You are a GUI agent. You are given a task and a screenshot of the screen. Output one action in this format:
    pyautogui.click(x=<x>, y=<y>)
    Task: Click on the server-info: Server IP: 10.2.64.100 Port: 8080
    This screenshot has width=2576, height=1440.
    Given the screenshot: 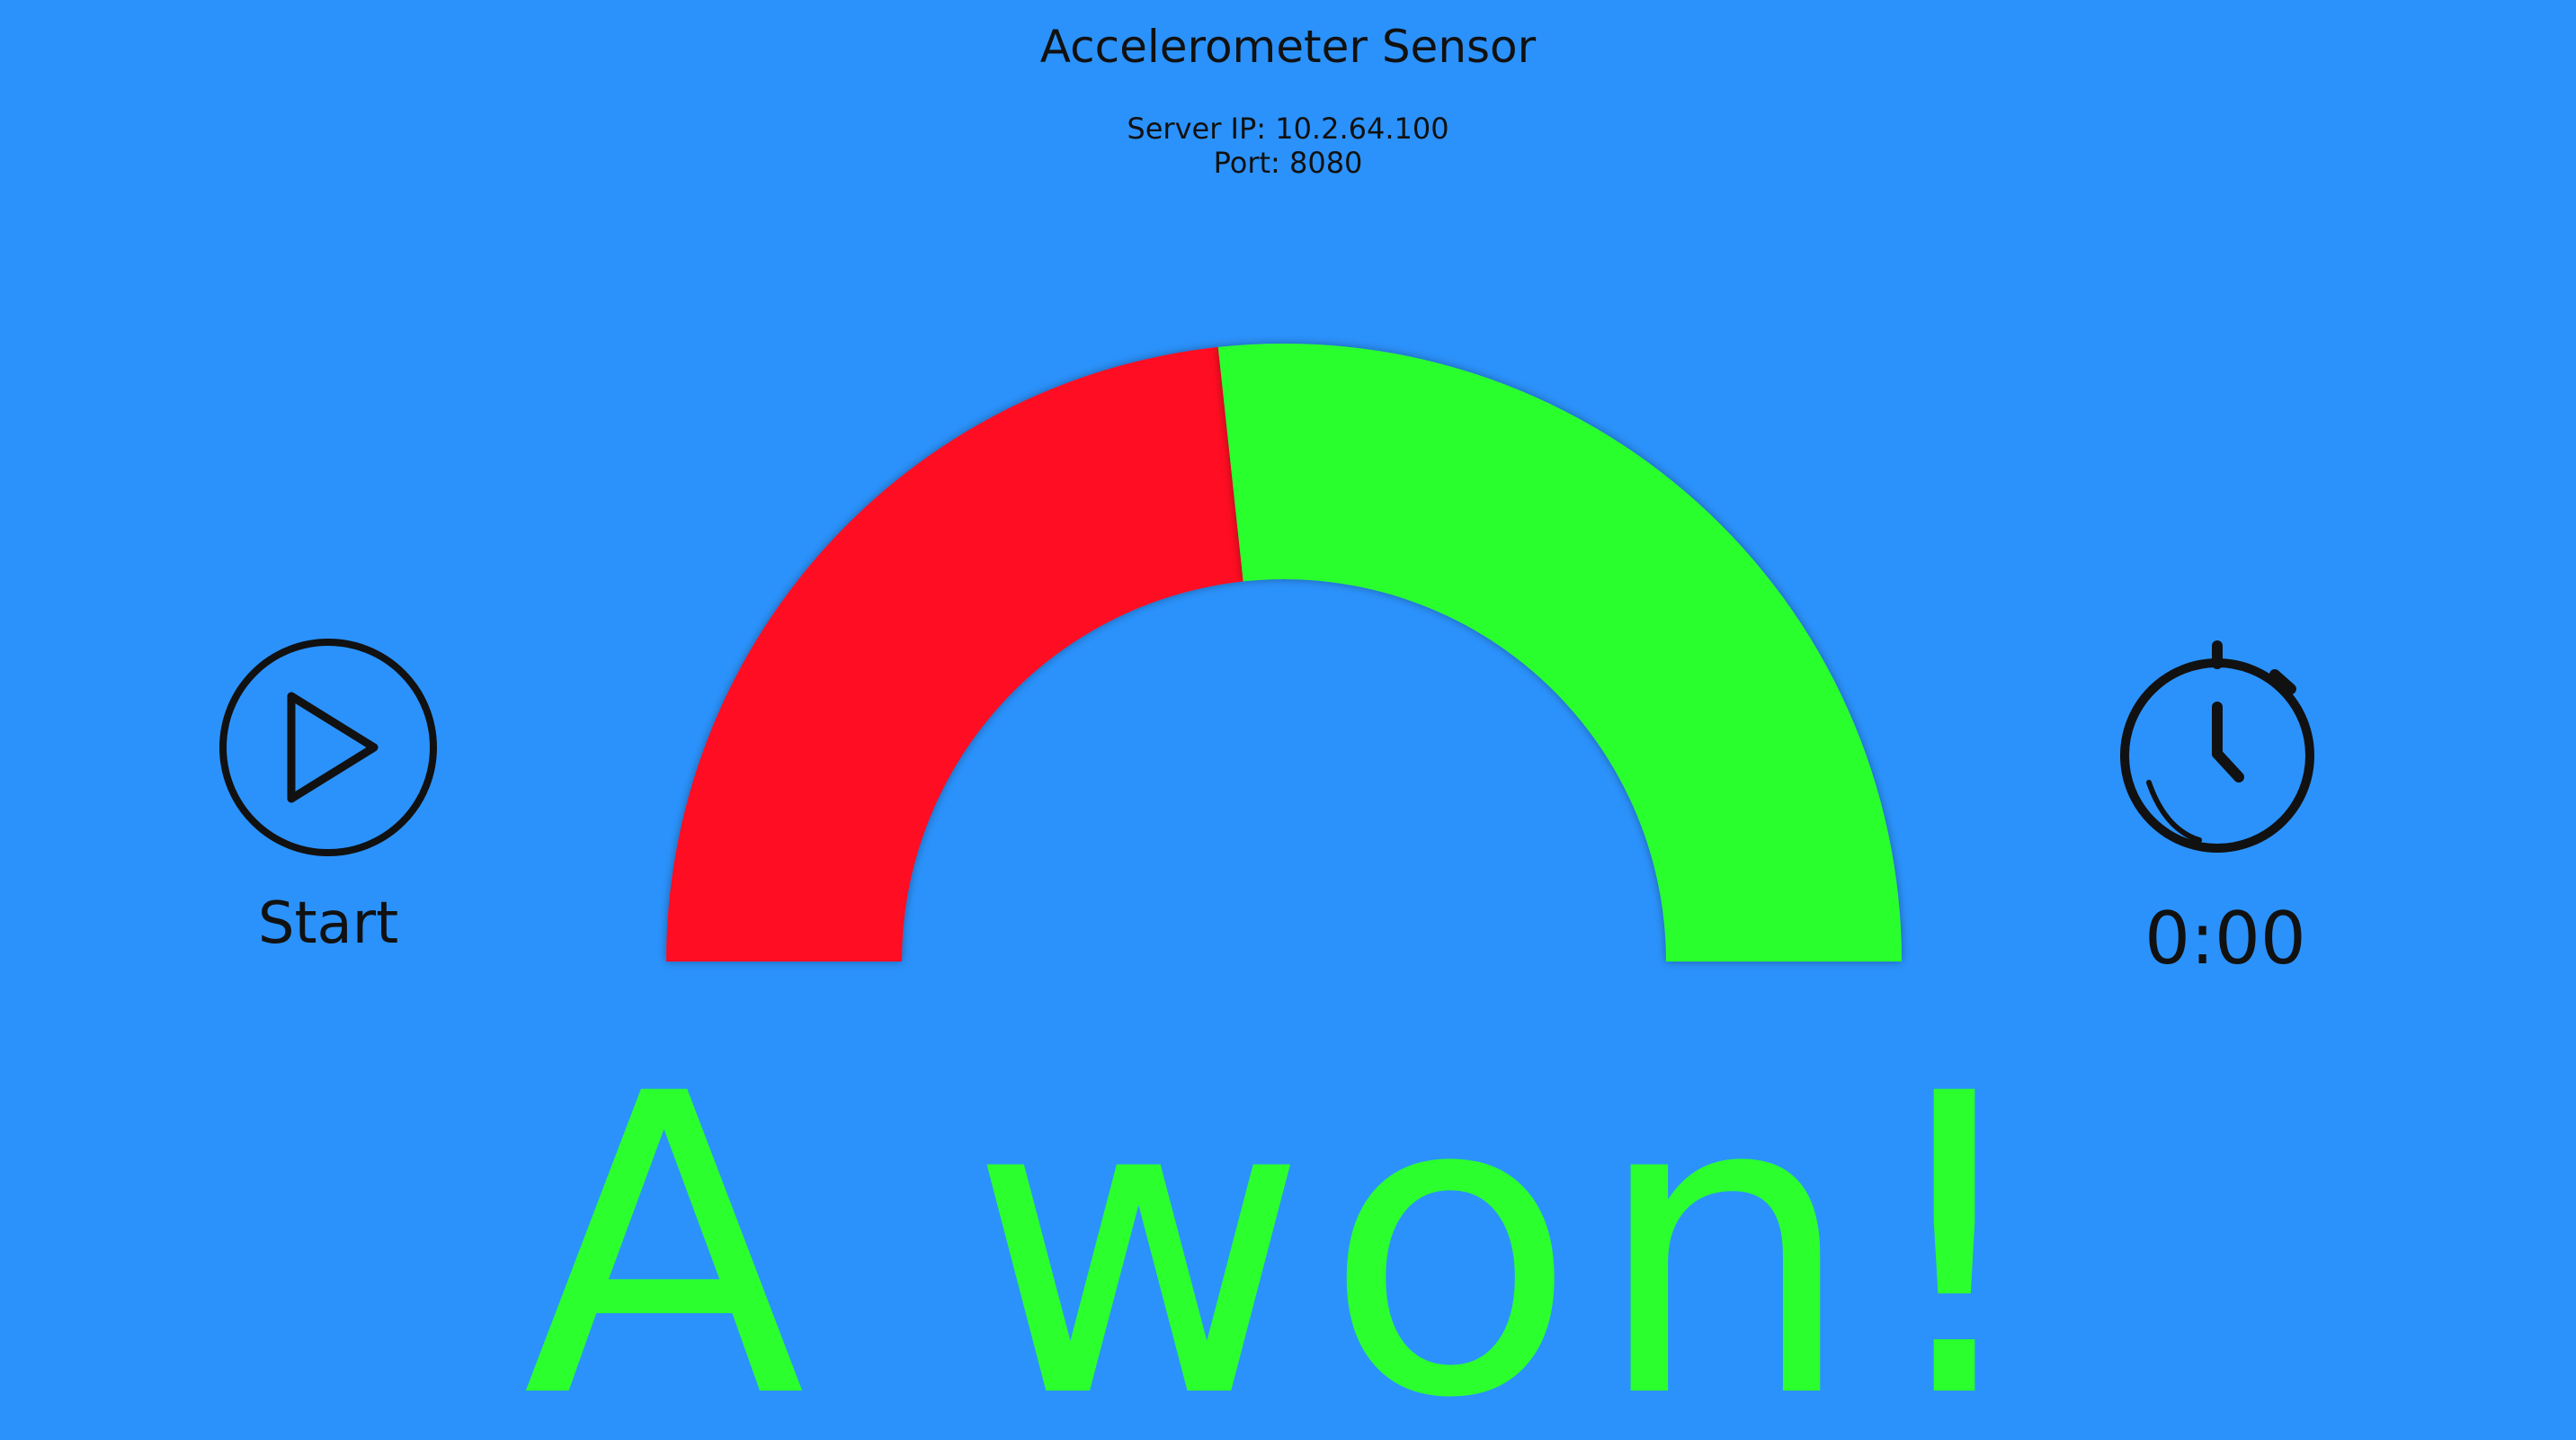 What is the action you would take?
    pyautogui.click(x=1288, y=146)
    